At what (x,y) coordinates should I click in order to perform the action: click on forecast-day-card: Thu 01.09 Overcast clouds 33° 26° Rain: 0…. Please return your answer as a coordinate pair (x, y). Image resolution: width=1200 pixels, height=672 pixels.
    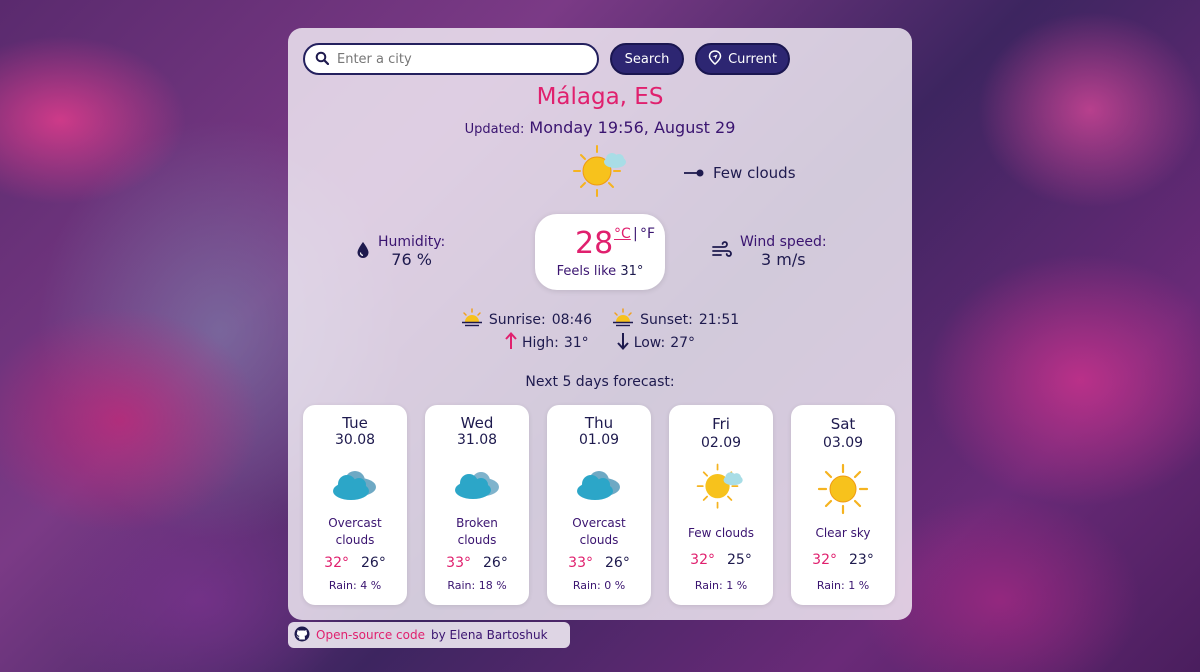
    Looking at the image, I should click on (599, 505).